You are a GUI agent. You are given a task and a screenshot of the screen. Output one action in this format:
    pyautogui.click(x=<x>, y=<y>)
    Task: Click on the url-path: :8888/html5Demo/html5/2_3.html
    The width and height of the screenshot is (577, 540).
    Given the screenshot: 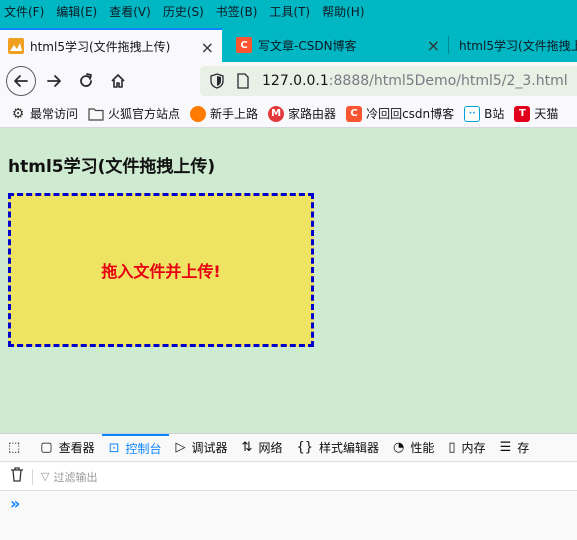 What is the action you would take?
    pyautogui.click(x=448, y=81)
    